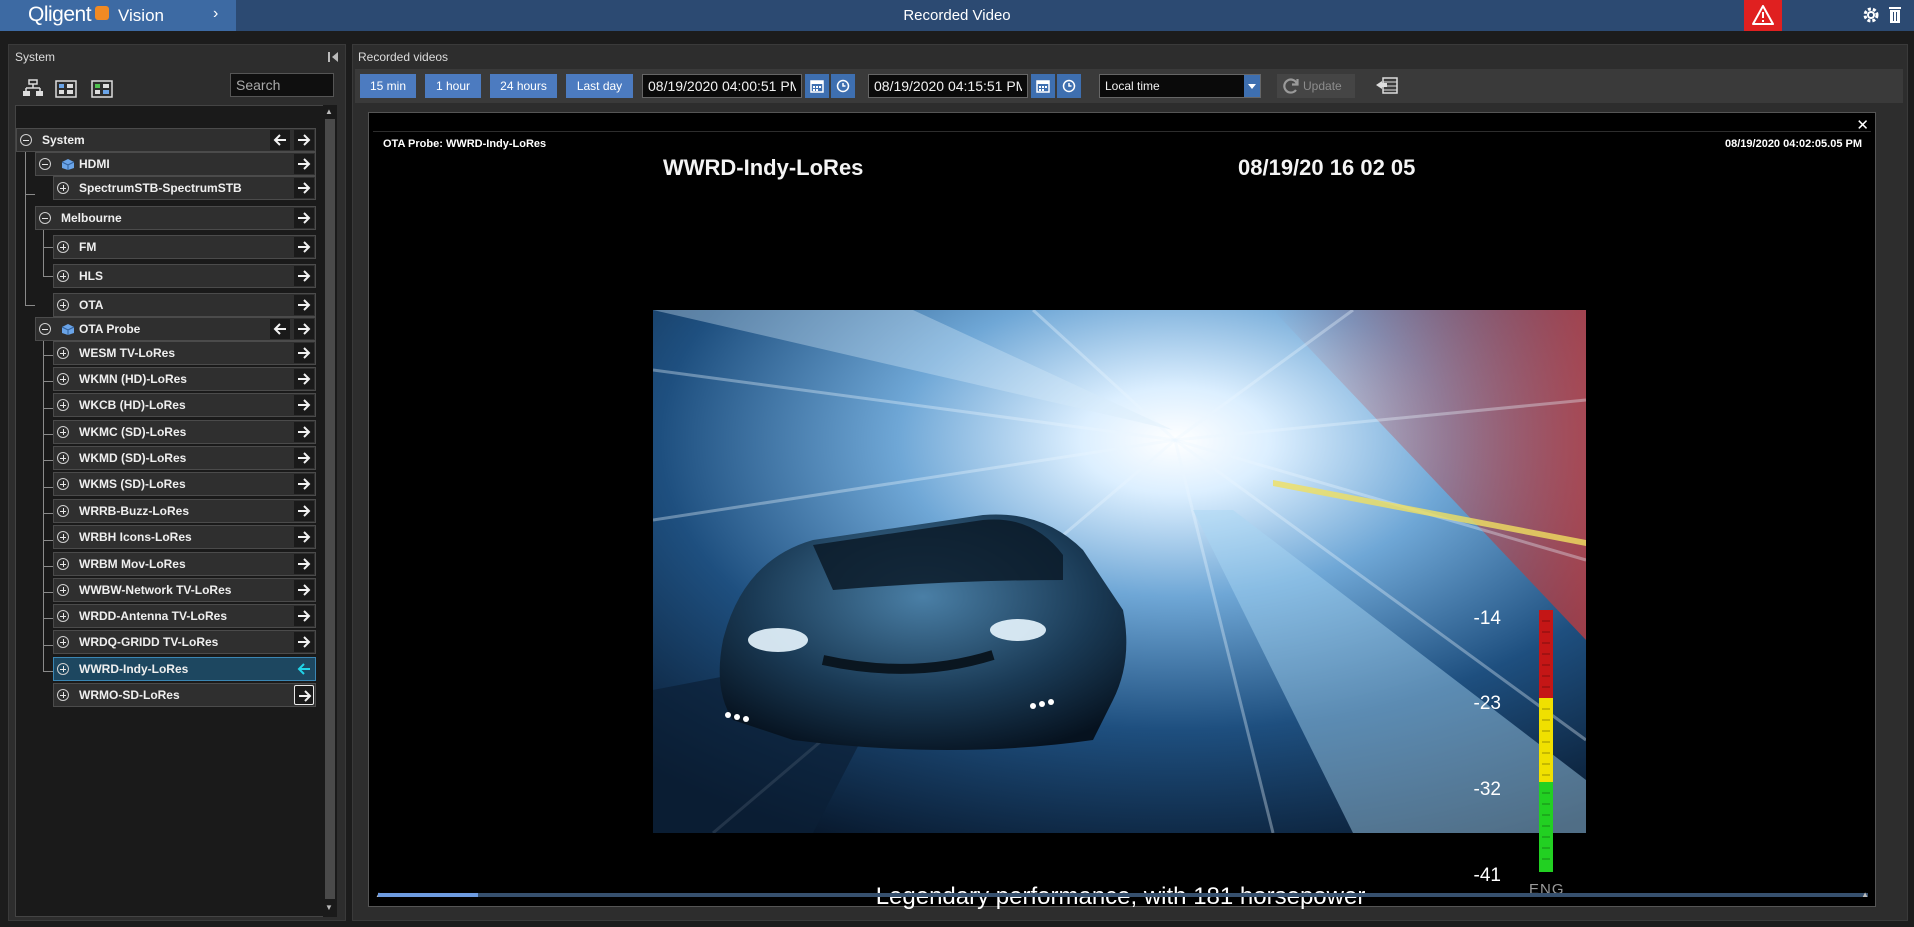  I want to click on trash-button, so click(1895, 15).